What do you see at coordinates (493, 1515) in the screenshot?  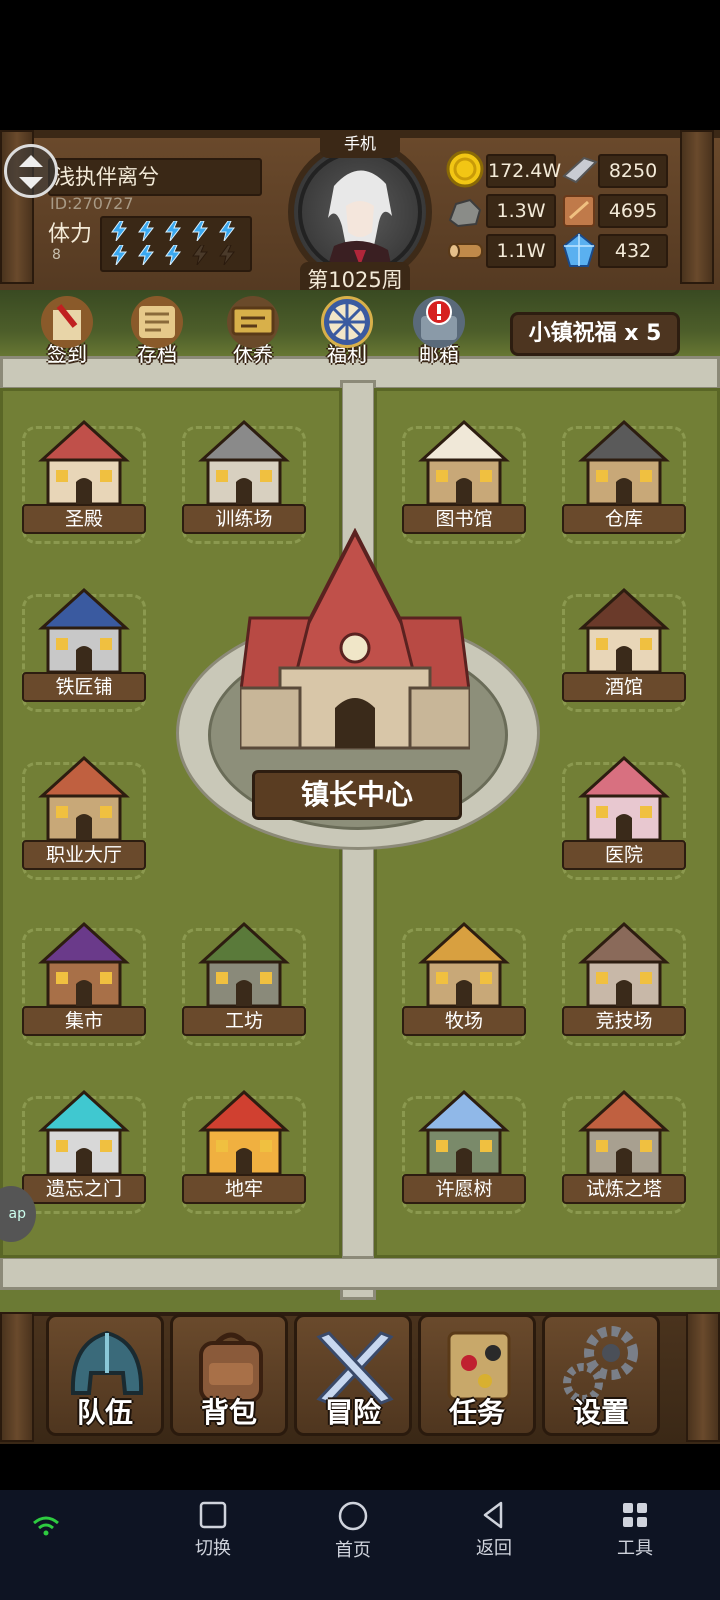 I see `back-triangle-icon` at bounding box center [493, 1515].